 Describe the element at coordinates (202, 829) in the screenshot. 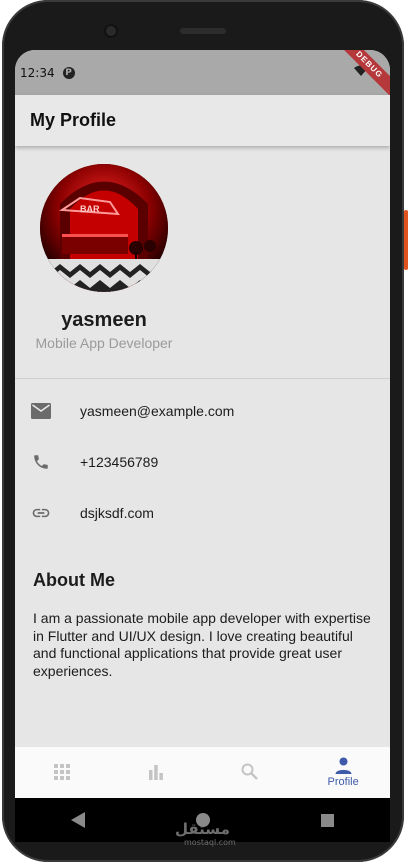

I see `watermark-arabic: مستقل` at that location.